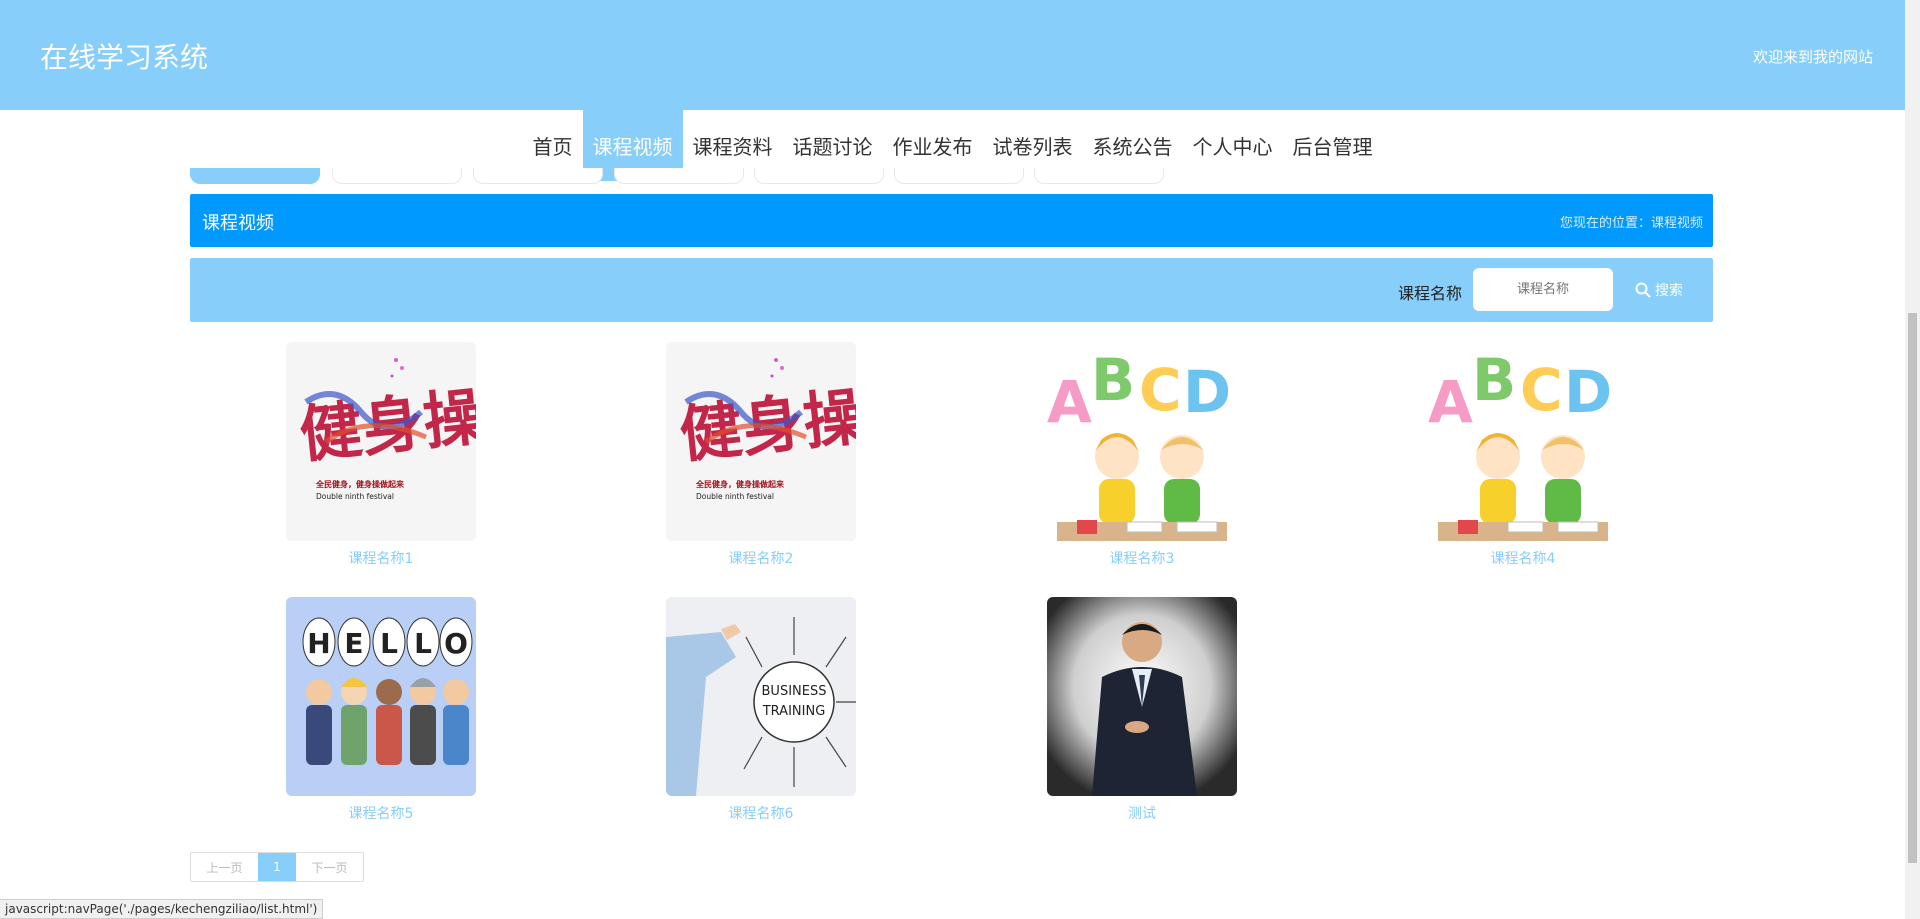  What do you see at coordinates (1812, 57) in the screenshot?
I see `welcome-text: 欢迎来到我的网站` at bounding box center [1812, 57].